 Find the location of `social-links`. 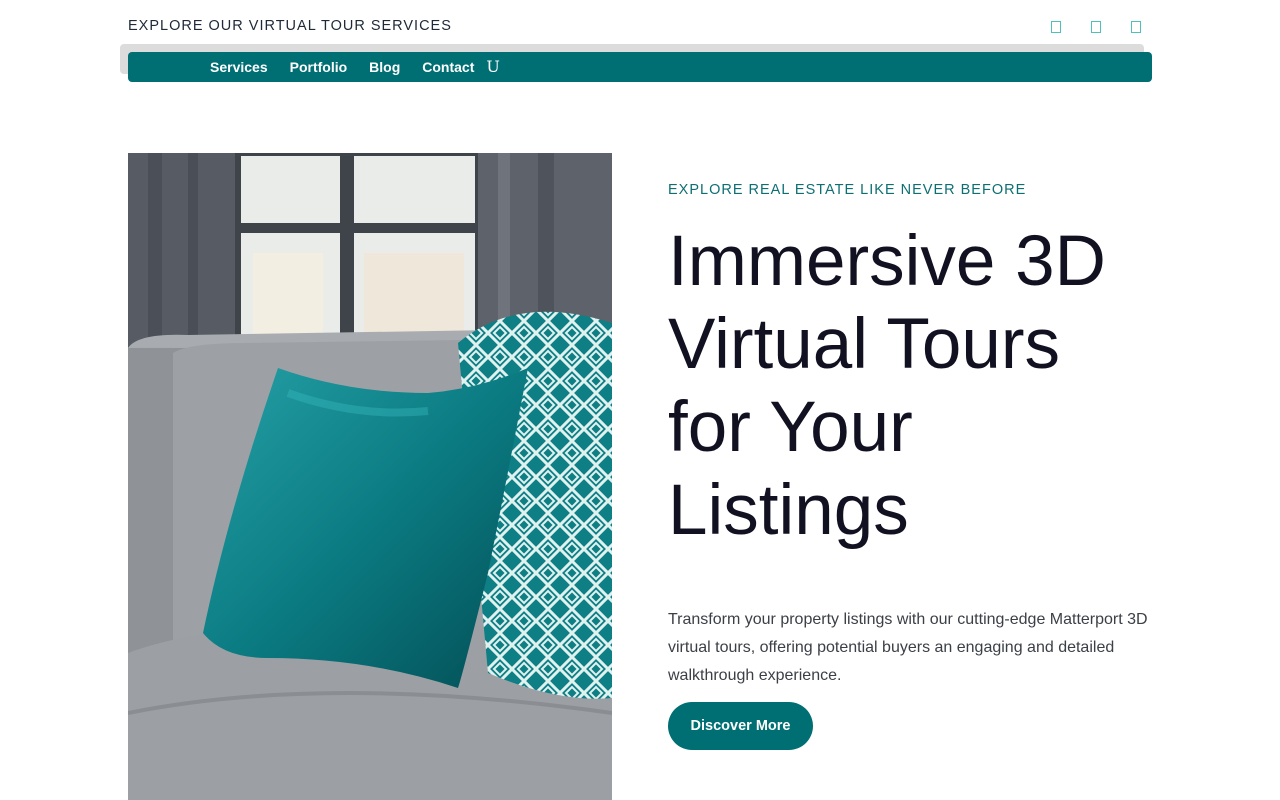

social-links is located at coordinates (1096, 27).